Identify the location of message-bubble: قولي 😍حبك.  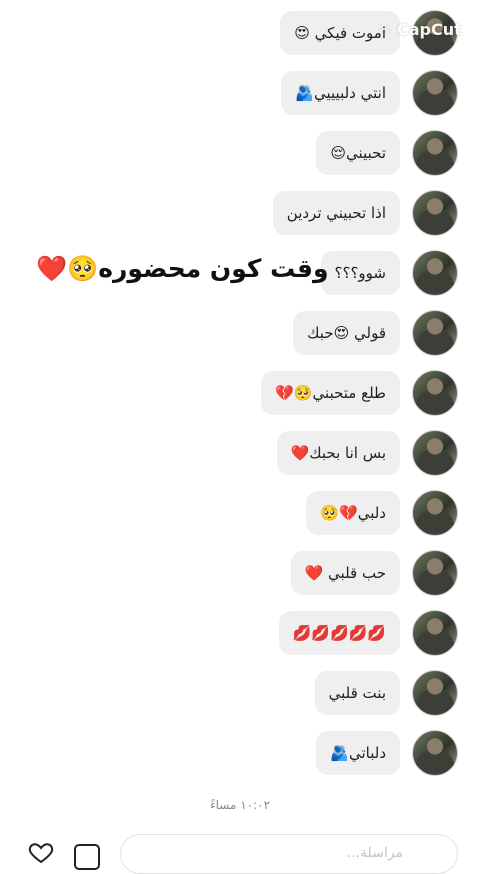
(346, 333).